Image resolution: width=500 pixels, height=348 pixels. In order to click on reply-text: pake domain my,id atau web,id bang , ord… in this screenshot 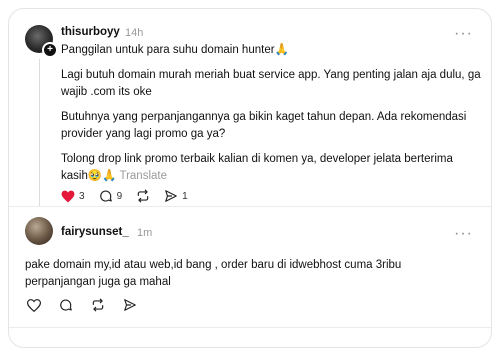, I will do `click(213, 273)`.